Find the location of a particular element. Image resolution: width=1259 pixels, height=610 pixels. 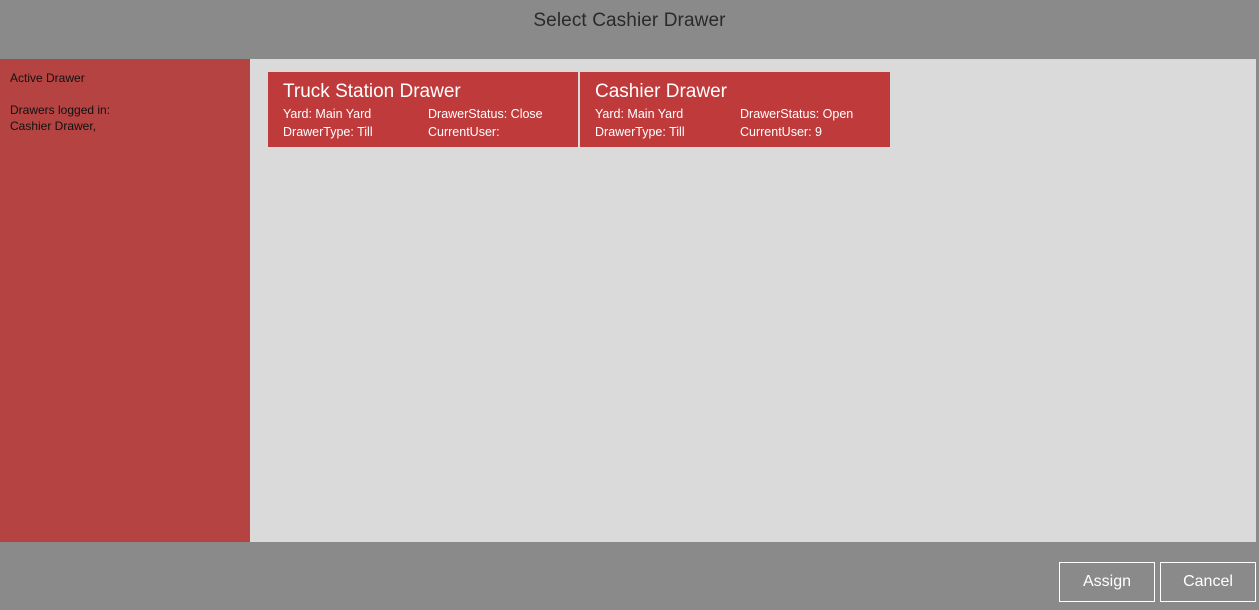

logged-in-drawers: Cashier Drawer, is located at coordinates (53, 126).